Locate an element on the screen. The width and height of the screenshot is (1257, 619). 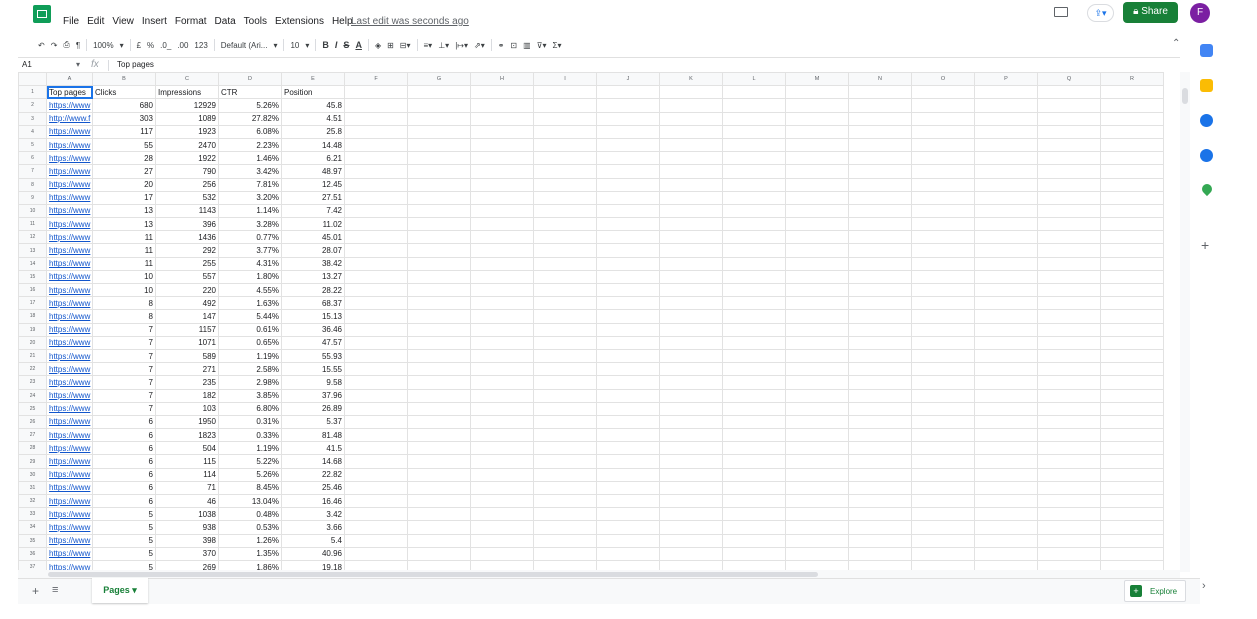
cell: 6.21 is located at coordinates (313, 158).